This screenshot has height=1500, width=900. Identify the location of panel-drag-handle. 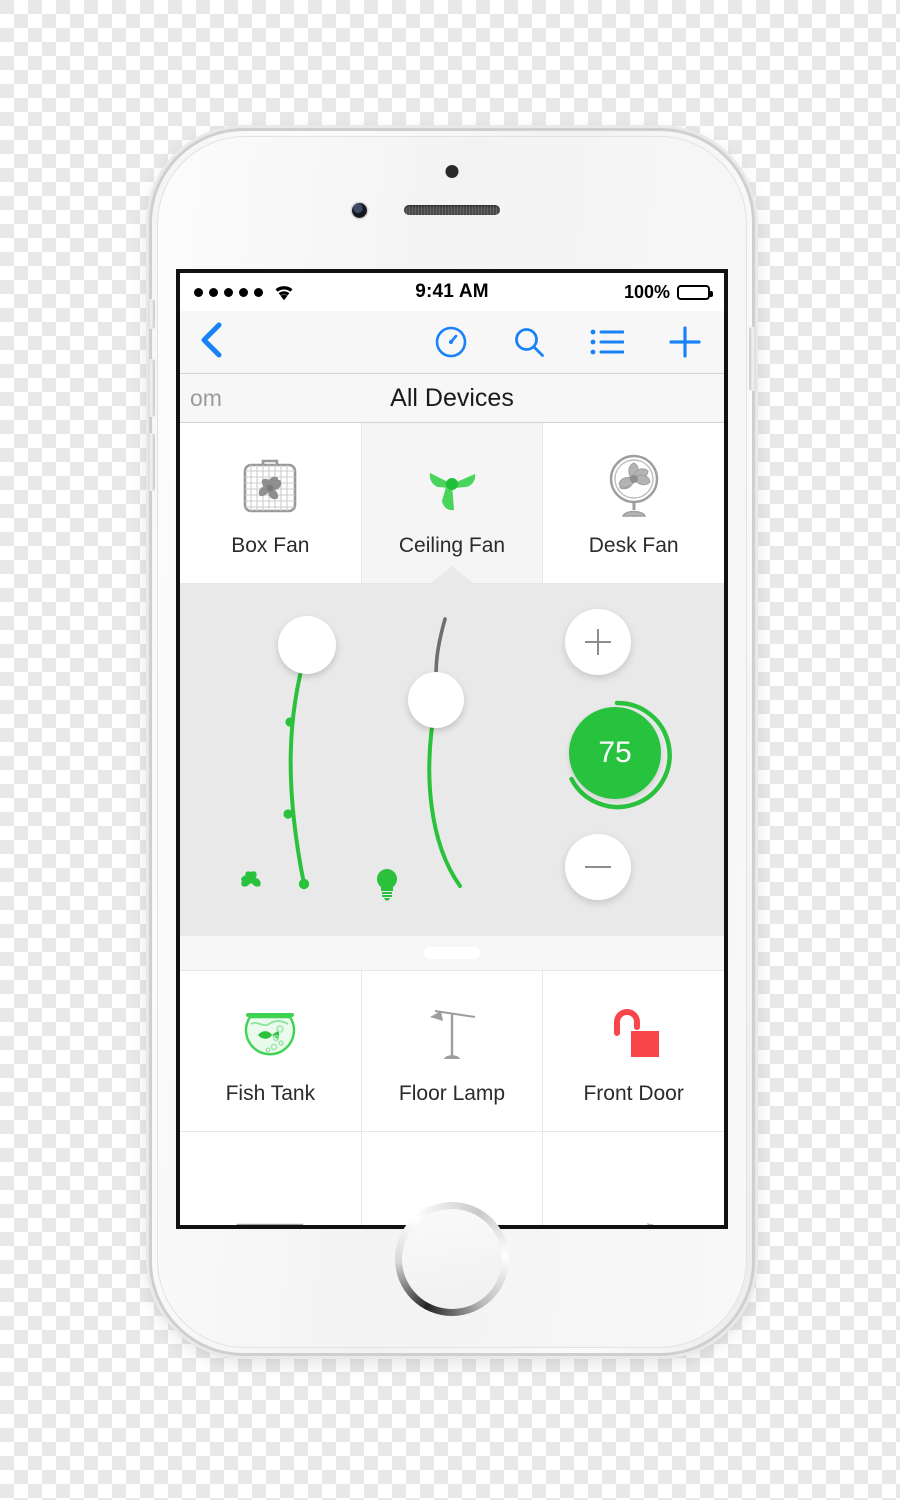
(452, 953).